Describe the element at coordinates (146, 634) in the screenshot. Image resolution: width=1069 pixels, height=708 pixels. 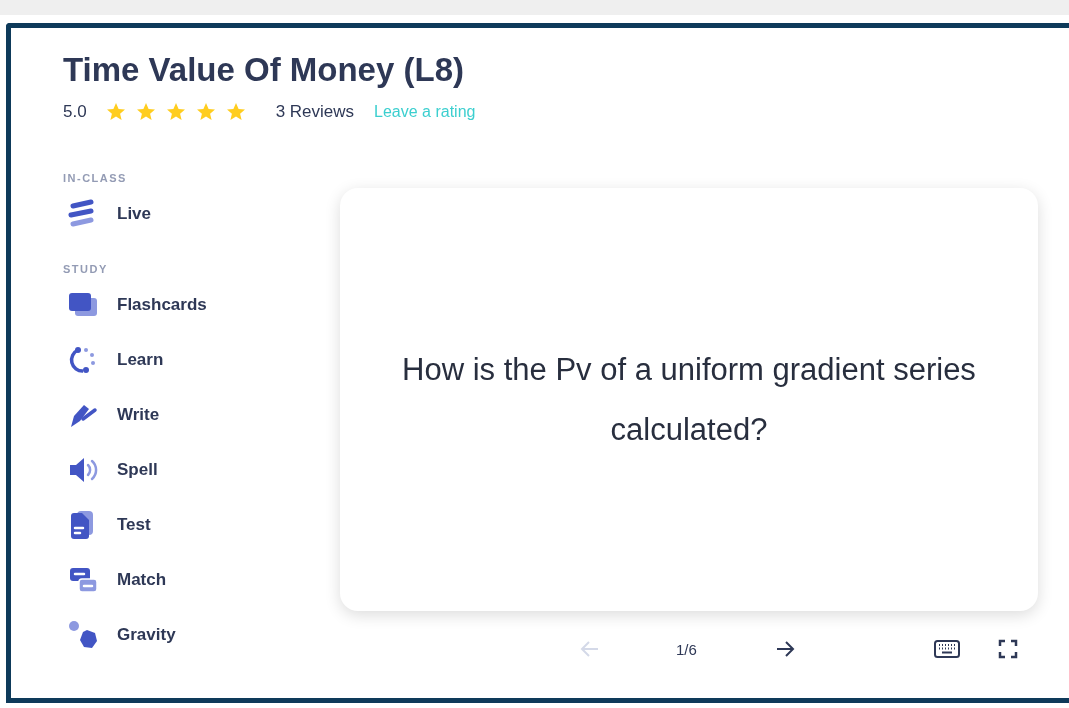
I see `study-mode-link: Gravity` at that location.